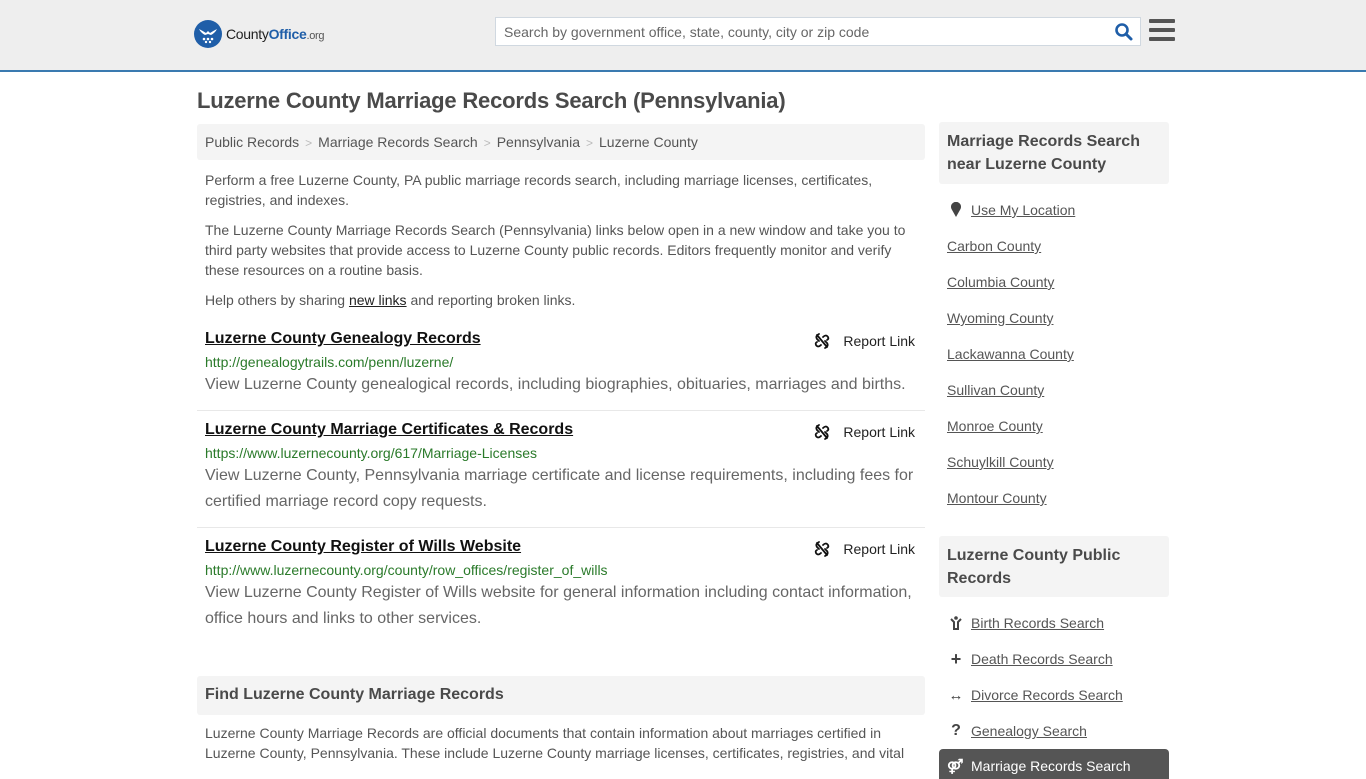 This screenshot has width=1366, height=779. What do you see at coordinates (1057, 498) in the screenshot?
I see `nearby-county-item: Montour County` at bounding box center [1057, 498].